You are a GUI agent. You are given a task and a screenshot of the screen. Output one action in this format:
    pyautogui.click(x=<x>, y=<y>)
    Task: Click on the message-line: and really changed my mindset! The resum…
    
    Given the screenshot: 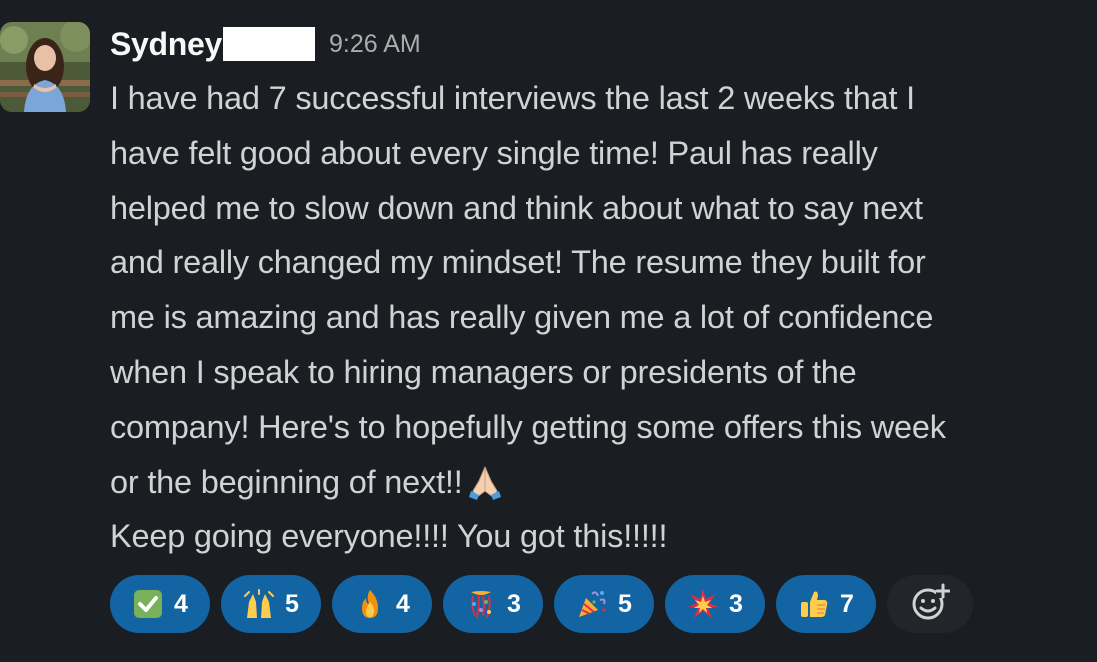 What is the action you would take?
    pyautogui.click(x=518, y=262)
    